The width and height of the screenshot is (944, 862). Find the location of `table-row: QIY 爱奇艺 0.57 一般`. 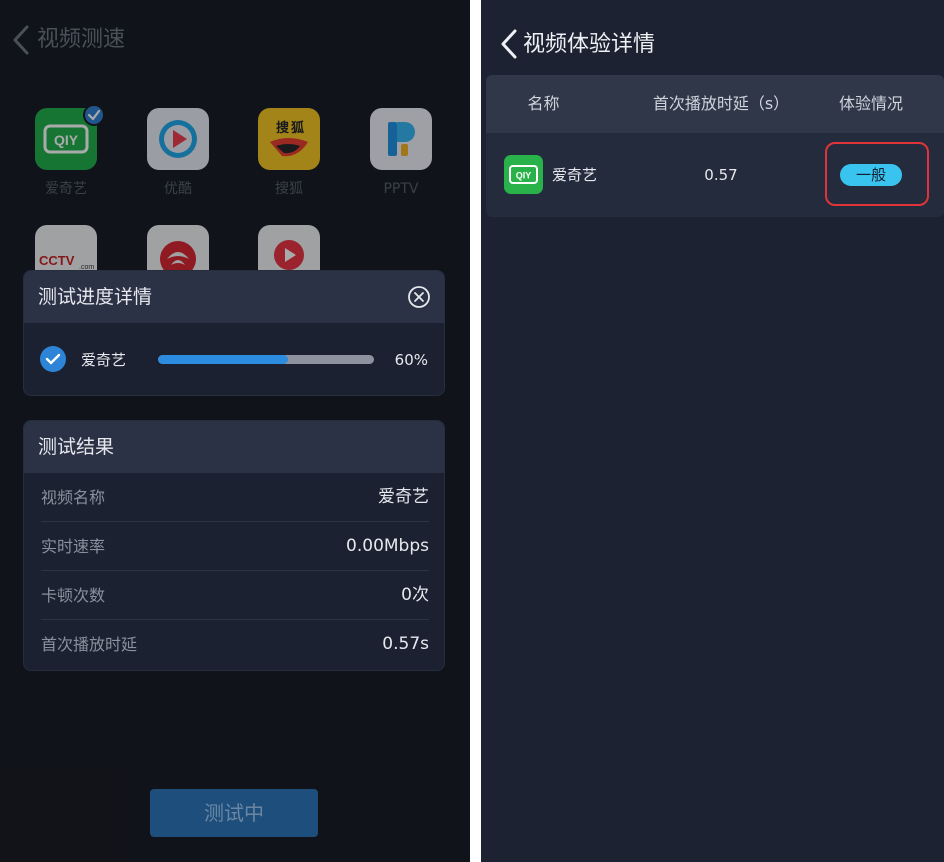

table-row: QIY 爱奇艺 0.57 一般 is located at coordinates (715, 175).